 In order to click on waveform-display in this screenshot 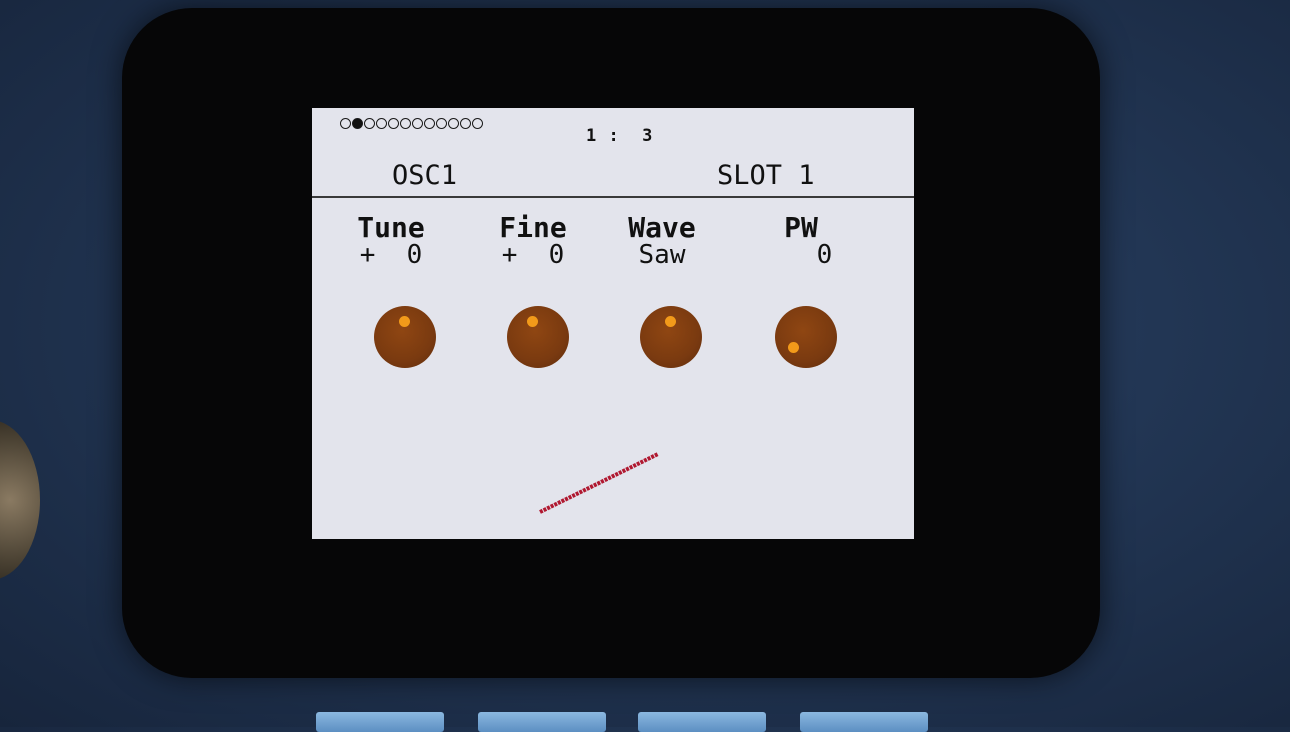, I will do `click(599, 483)`.